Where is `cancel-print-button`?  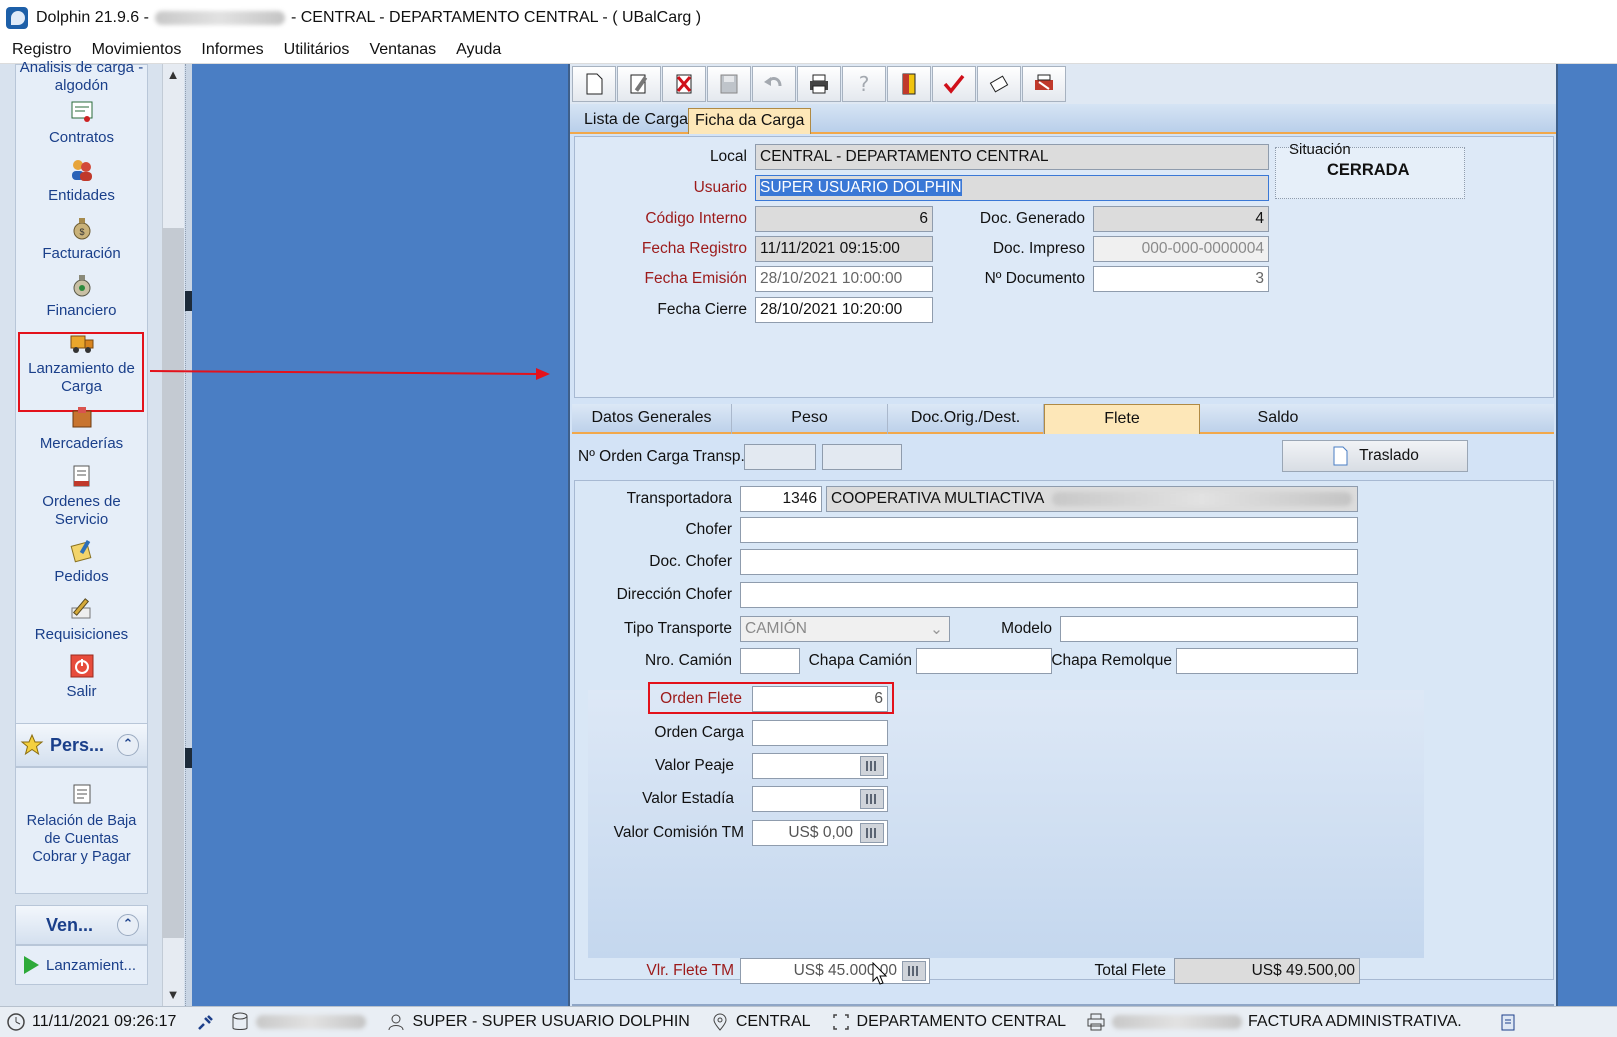 cancel-print-button is located at coordinates (1044, 84).